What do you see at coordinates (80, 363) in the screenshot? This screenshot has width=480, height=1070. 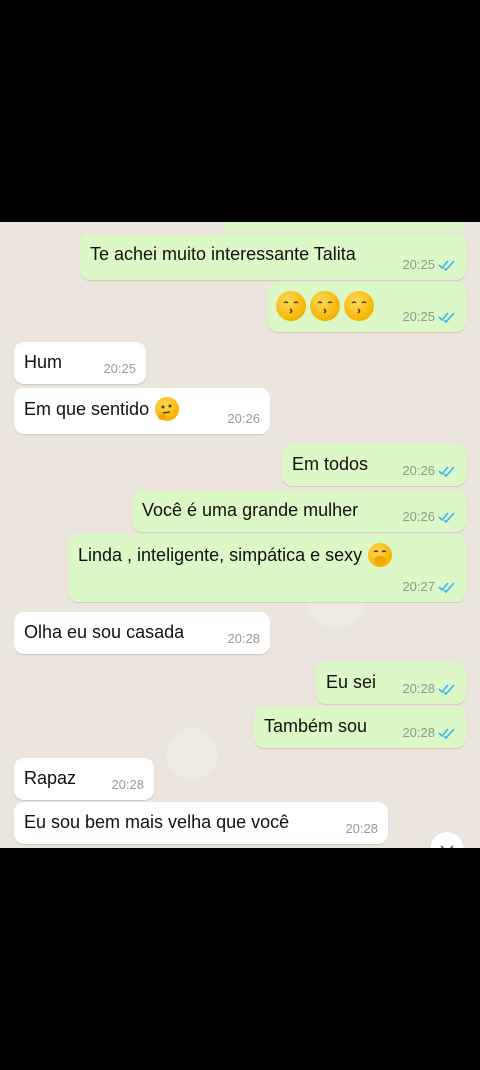 I see `message-bubble-incoming: Hum 20:25` at bounding box center [80, 363].